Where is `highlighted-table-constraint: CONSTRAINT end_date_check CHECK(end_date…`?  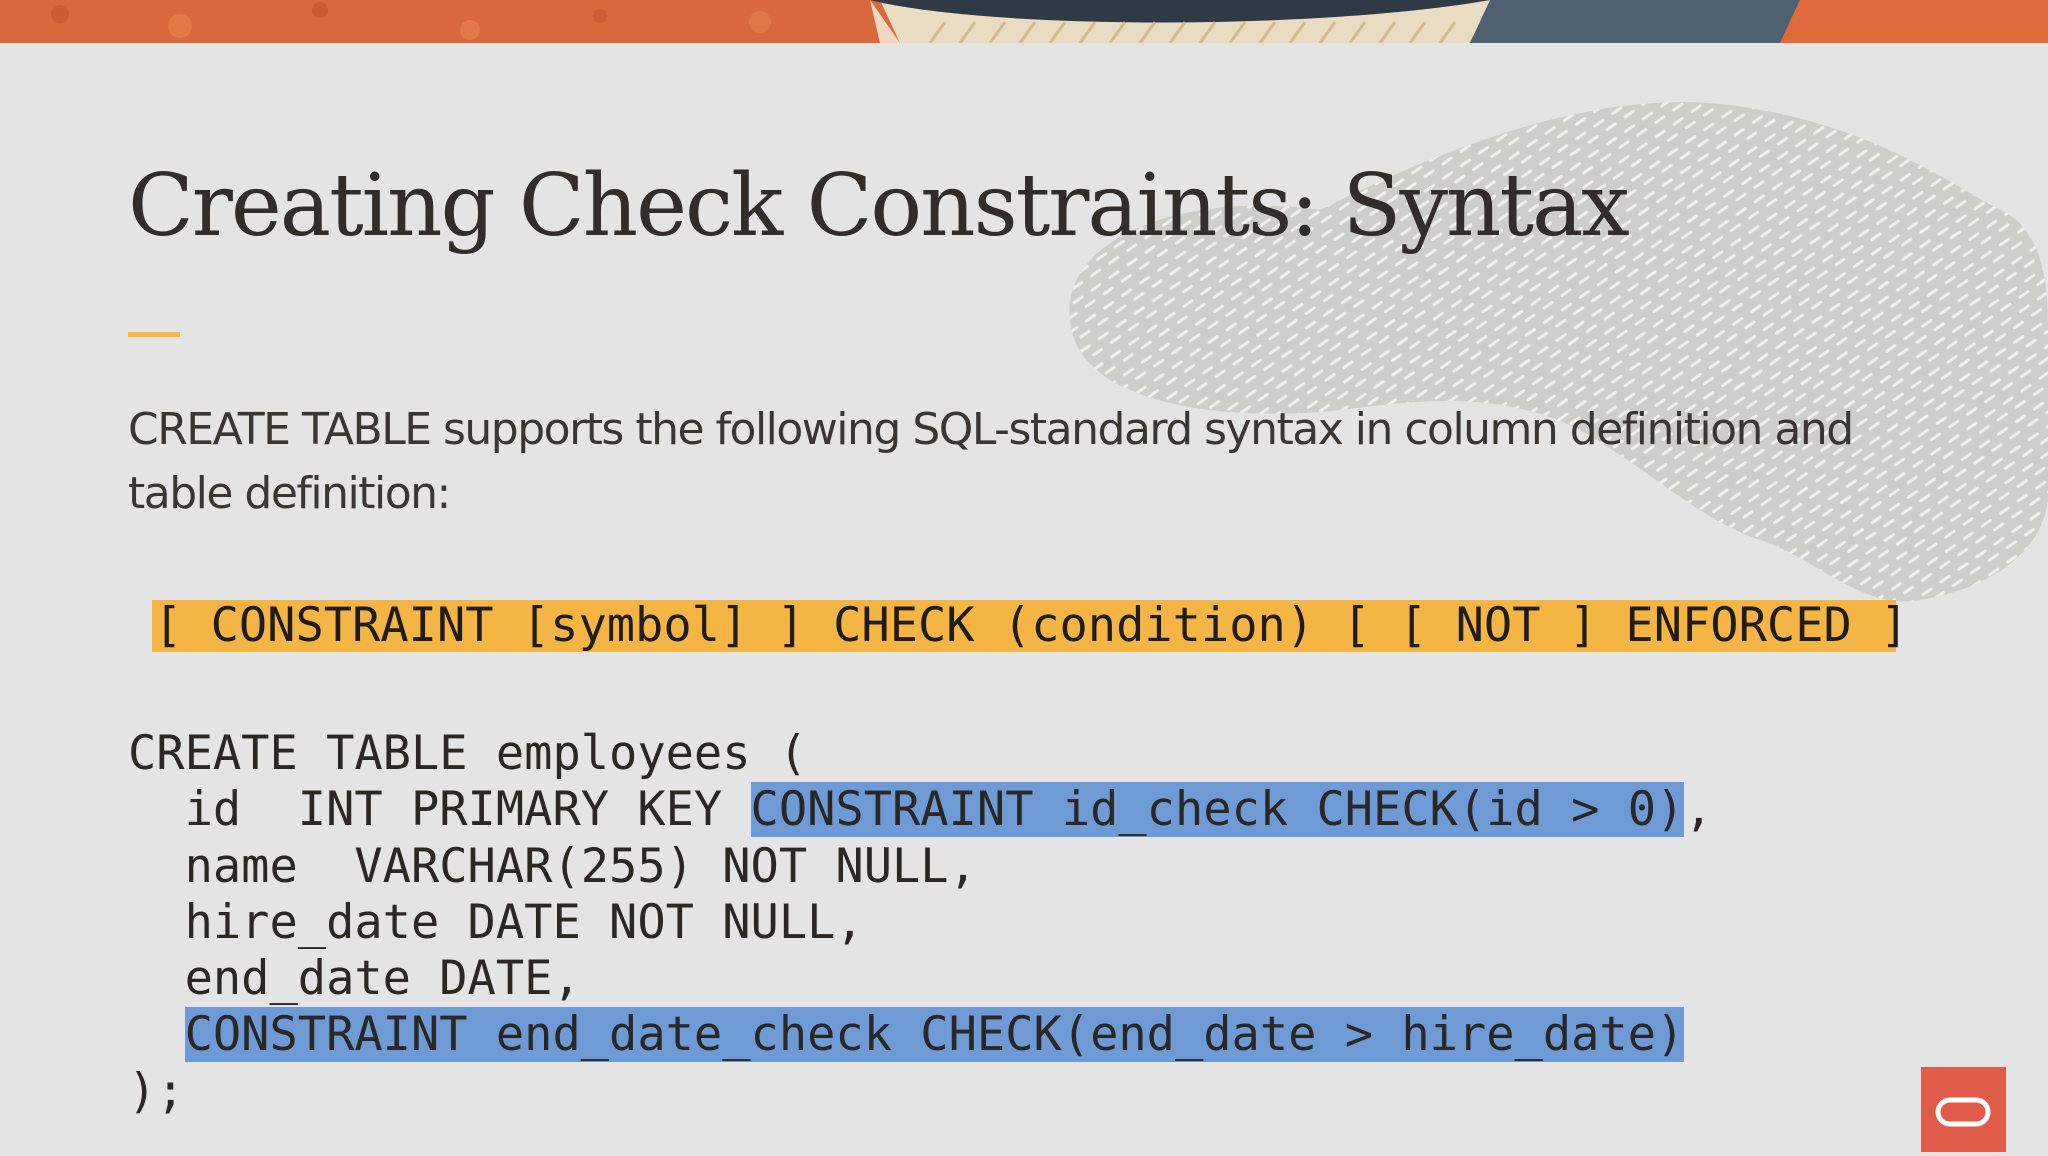 highlighted-table-constraint: CONSTRAINT end_date_check CHECK(end_date… is located at coordinates (934, 1035).